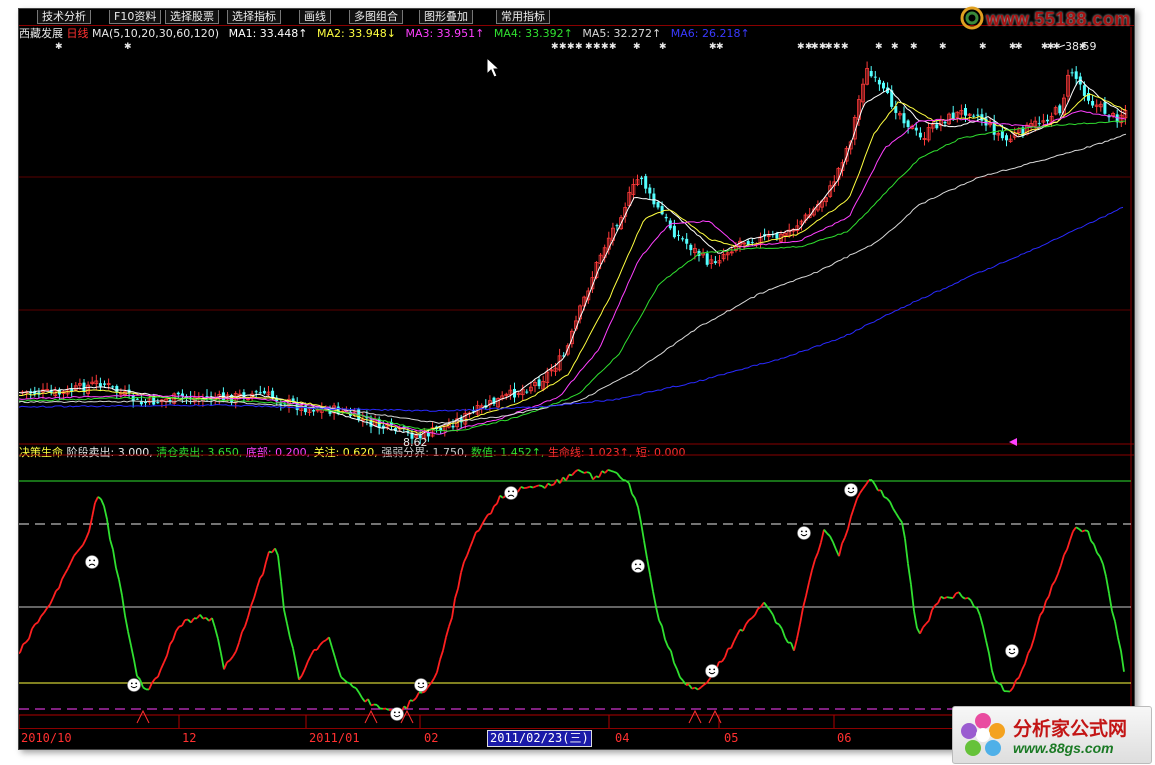  Describe the element at coordinates (851, 490) in the screenshot. I see `smile-icon` at that location.